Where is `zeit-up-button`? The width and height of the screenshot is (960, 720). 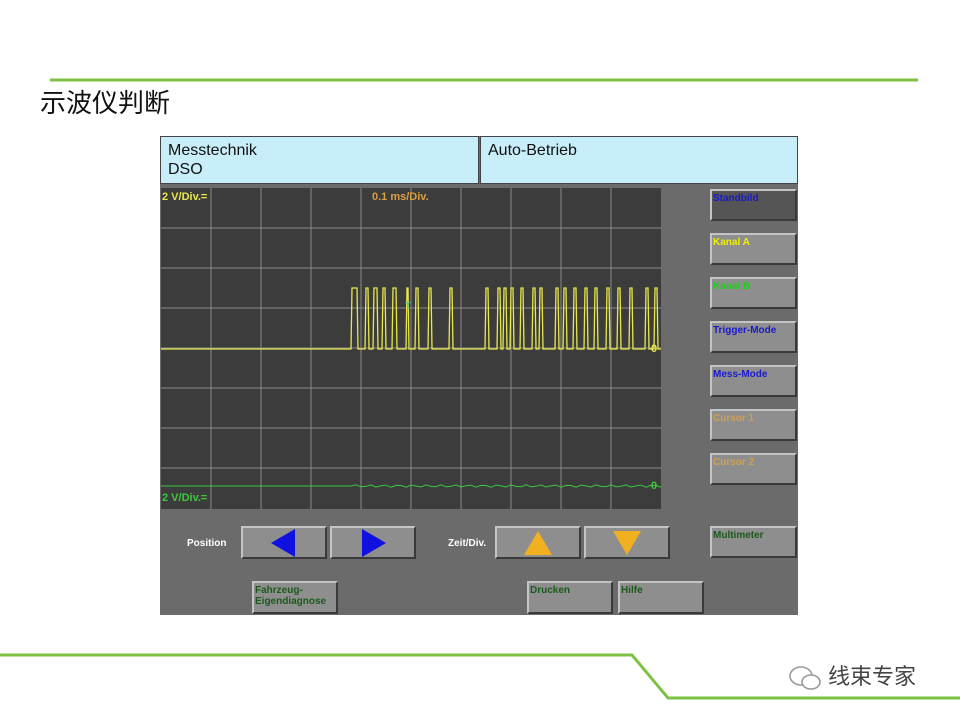
zeit-up-button is located at coordinates (538, 542).